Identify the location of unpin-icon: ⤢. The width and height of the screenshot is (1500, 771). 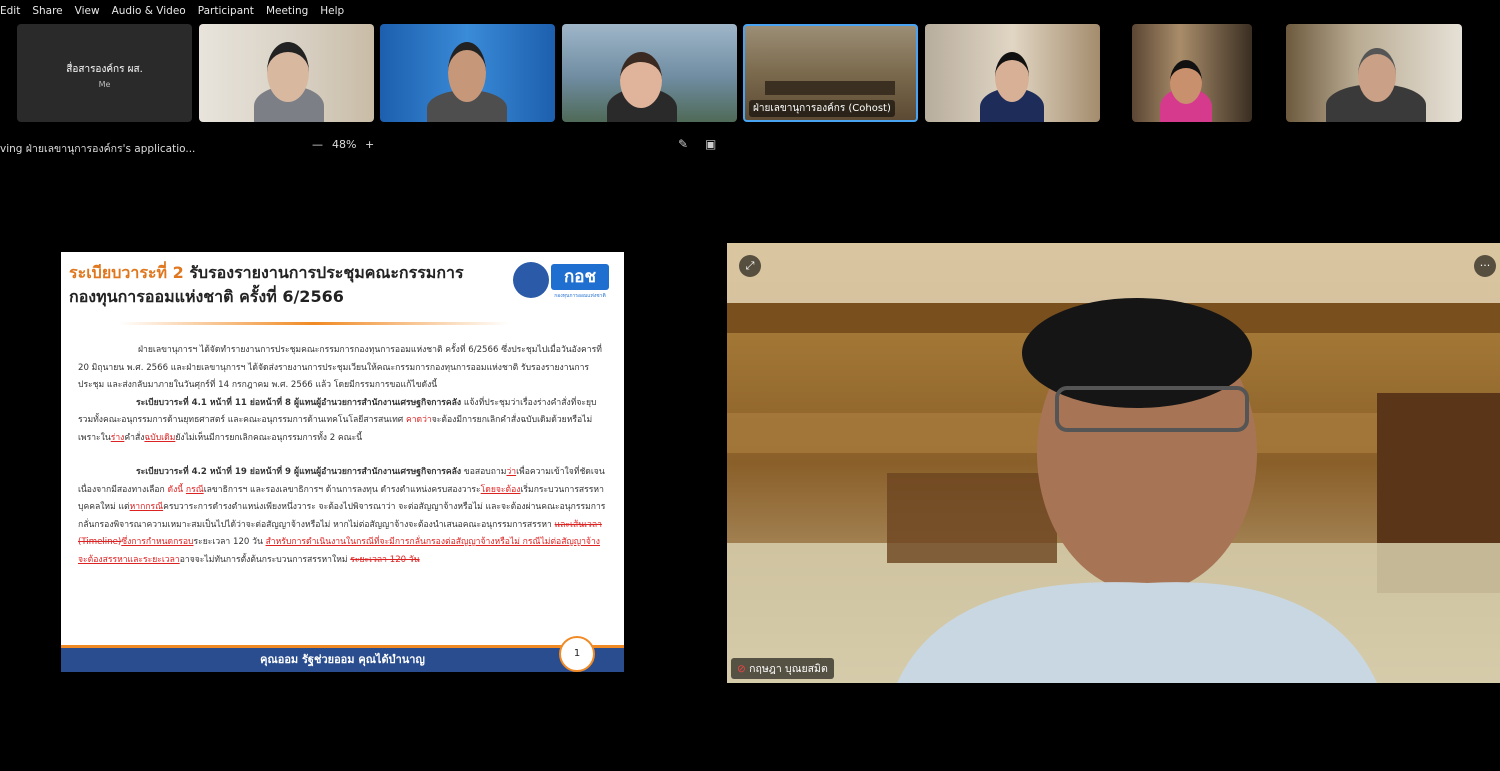
(750, 266).